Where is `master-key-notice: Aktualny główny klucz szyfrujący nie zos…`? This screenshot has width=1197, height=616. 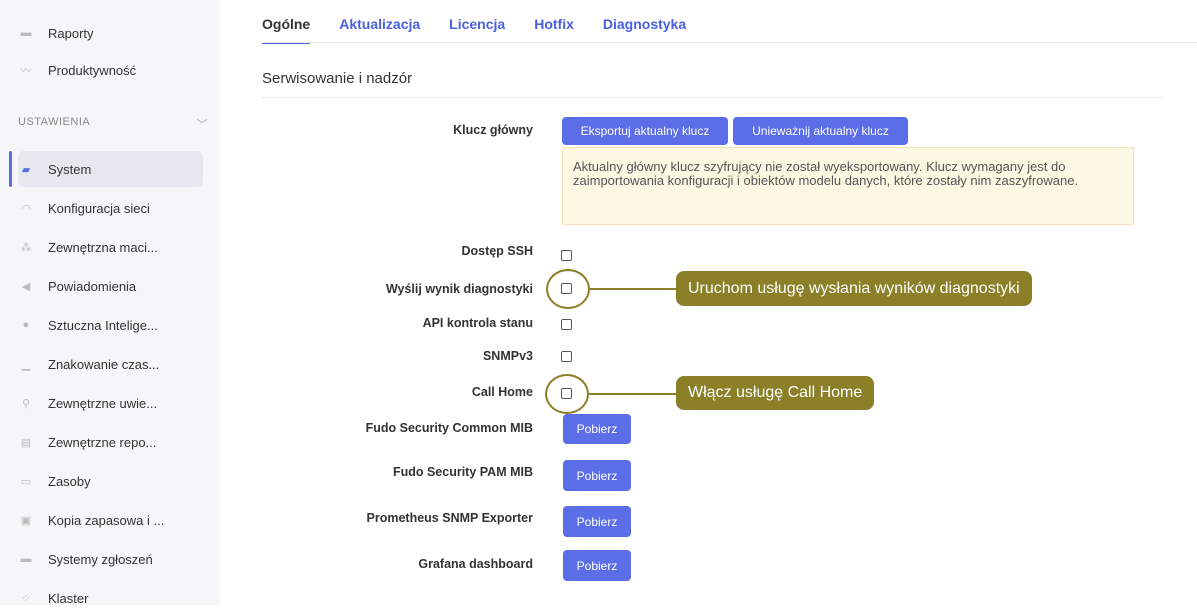
master-key-notice: Aktualny główny klucz szyfrujący nie zos… is located at coordinates (848, 186).